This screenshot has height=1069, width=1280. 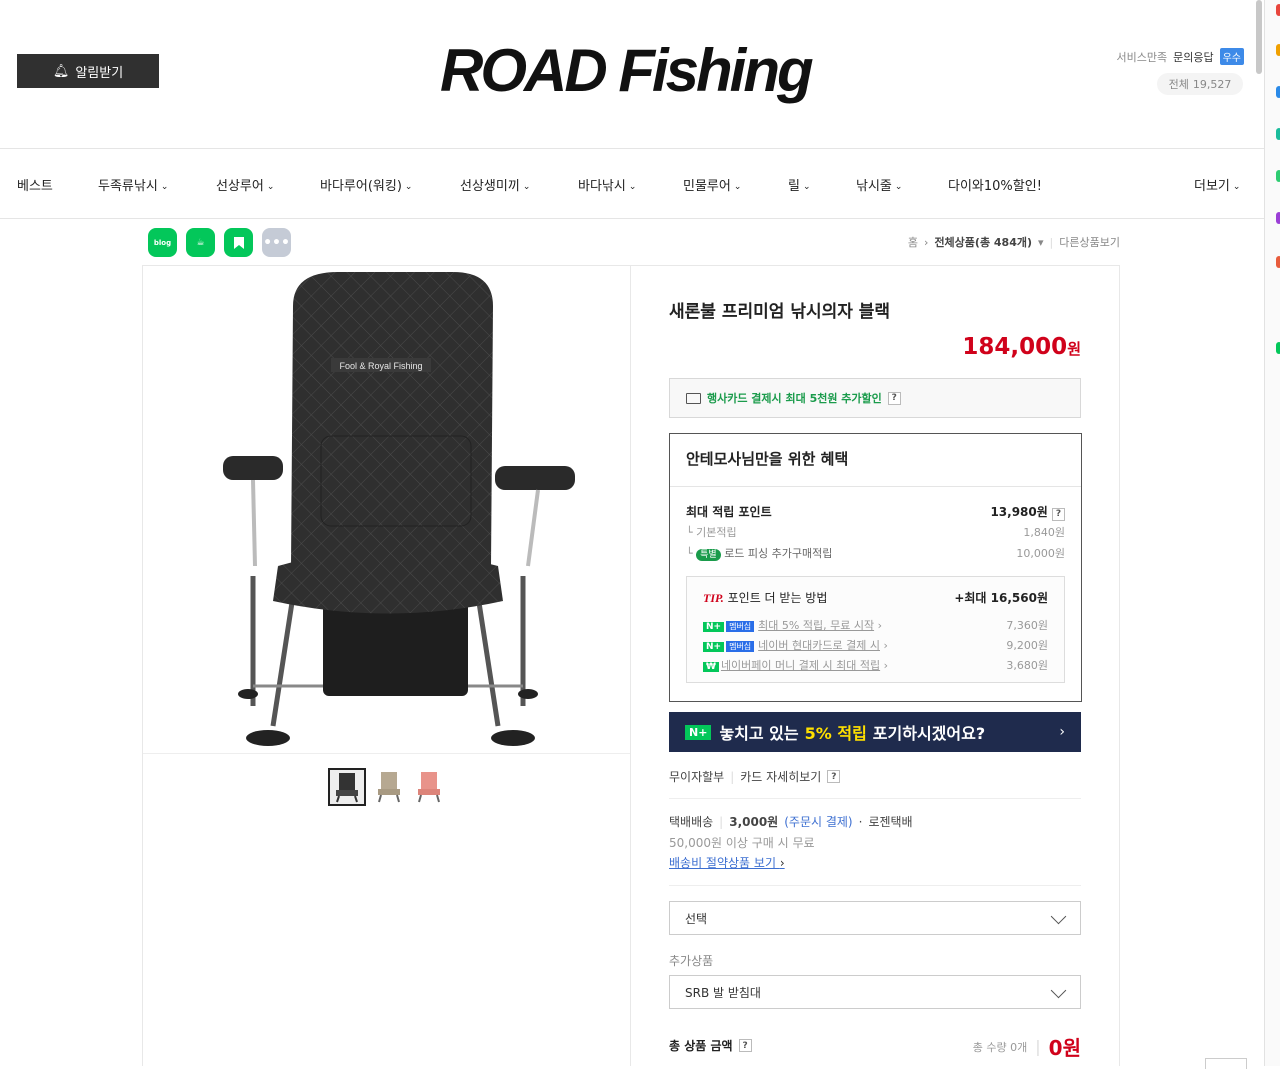 I want to click on nav-item-freshwater-lure: 민물루어 ⌄, so click(x=712, y=184).